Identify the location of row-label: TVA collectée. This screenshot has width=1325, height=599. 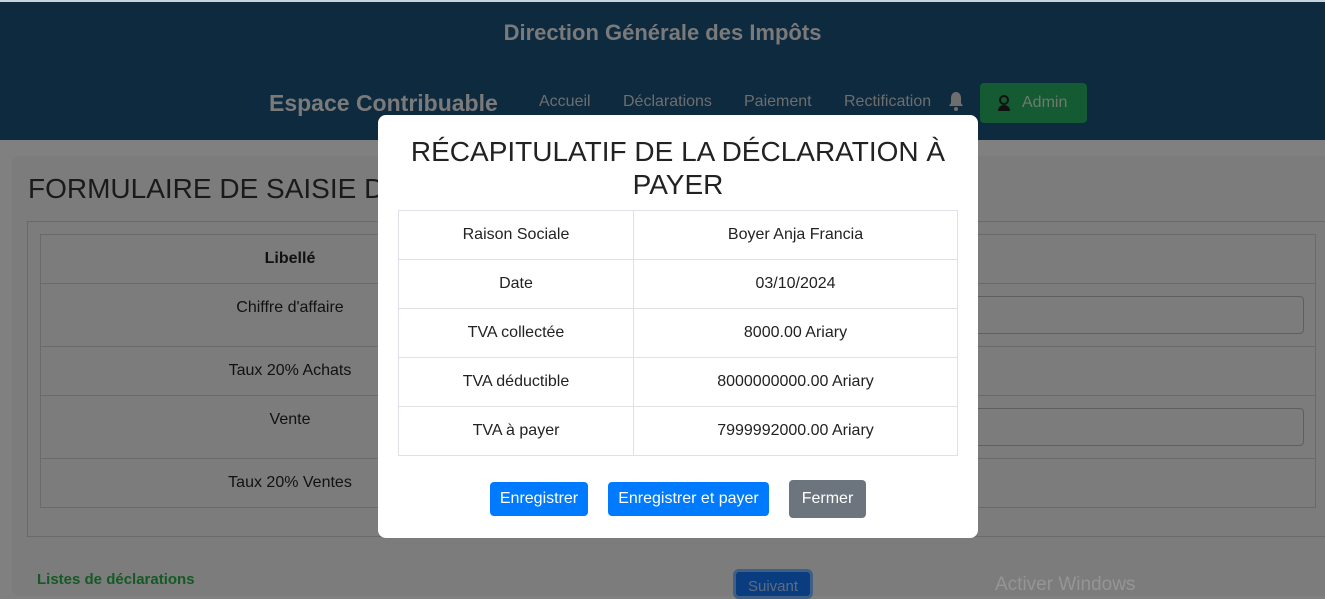
(516, 333).